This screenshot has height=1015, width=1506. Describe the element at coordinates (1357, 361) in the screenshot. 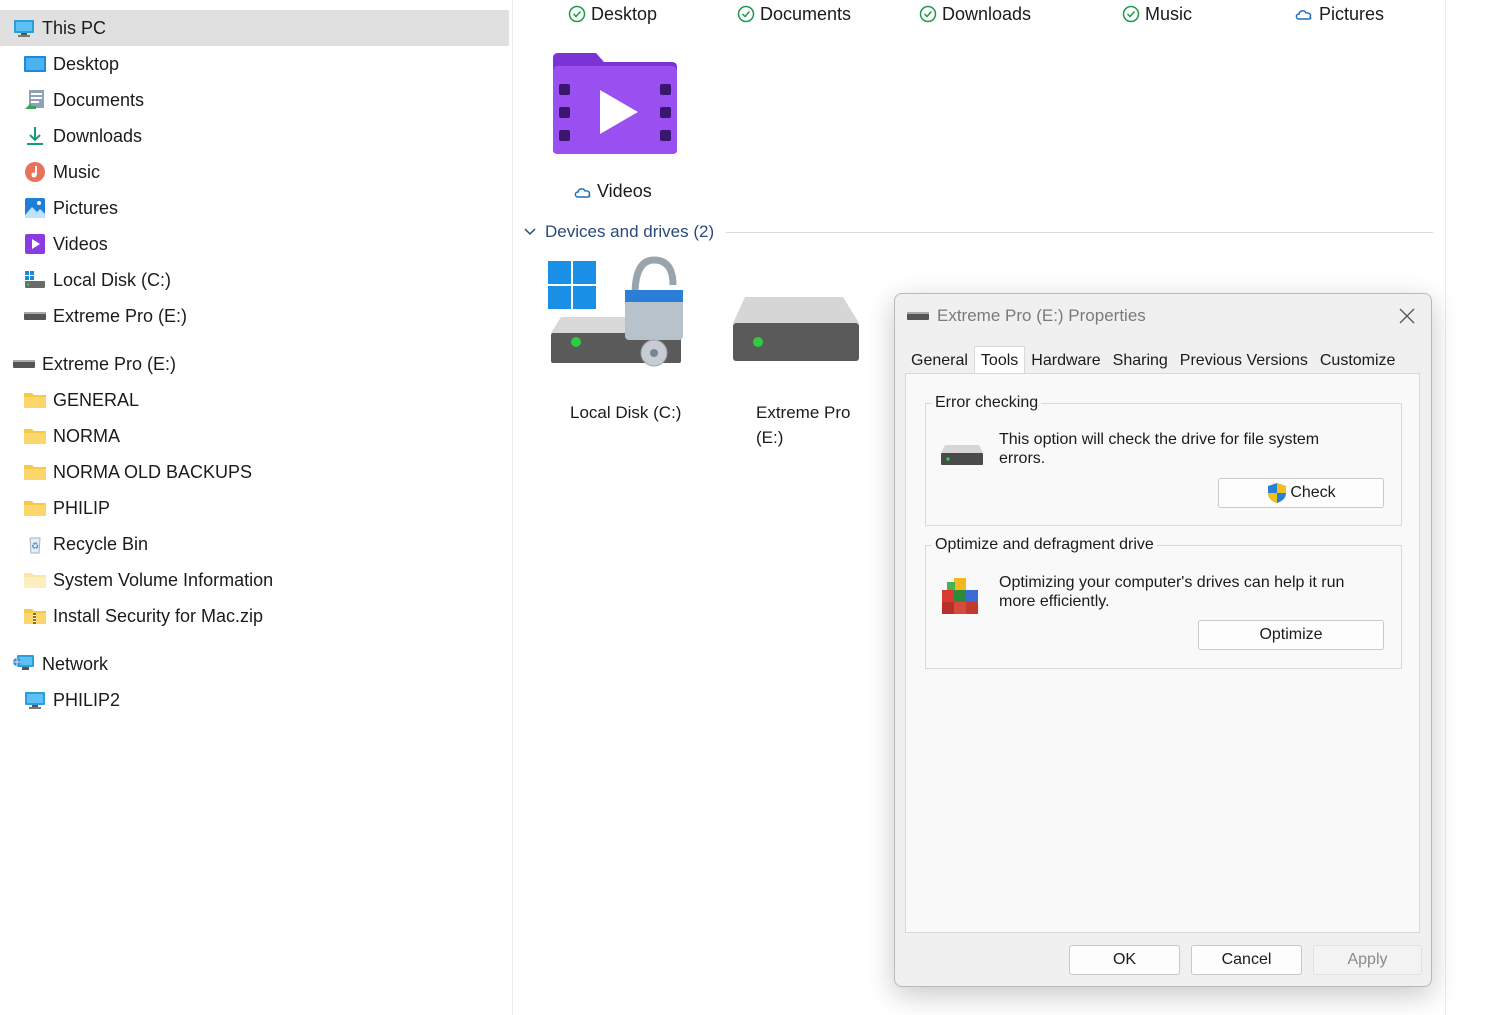

I see `tab-customize: Customize` at that location.